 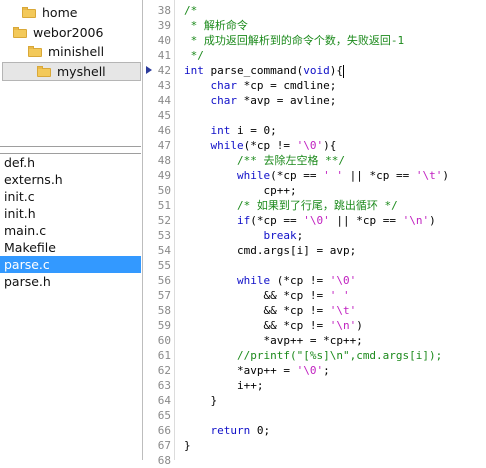 I want to click on code-line: cmd.args[i] = avp;, so click(x=270, y=250).